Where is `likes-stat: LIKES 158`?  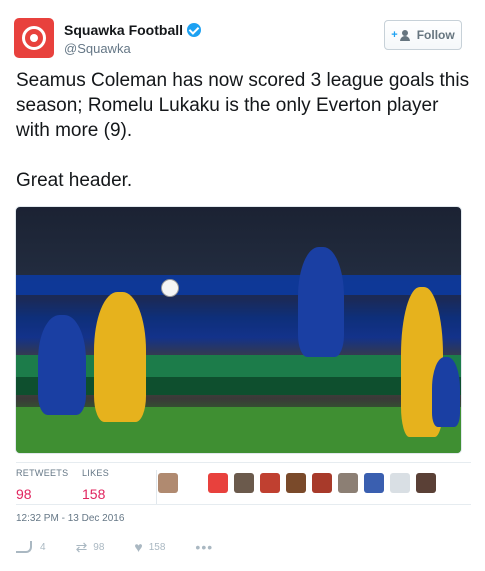 likes-stat: LIKES 158 is located at coordinates (95, 485).